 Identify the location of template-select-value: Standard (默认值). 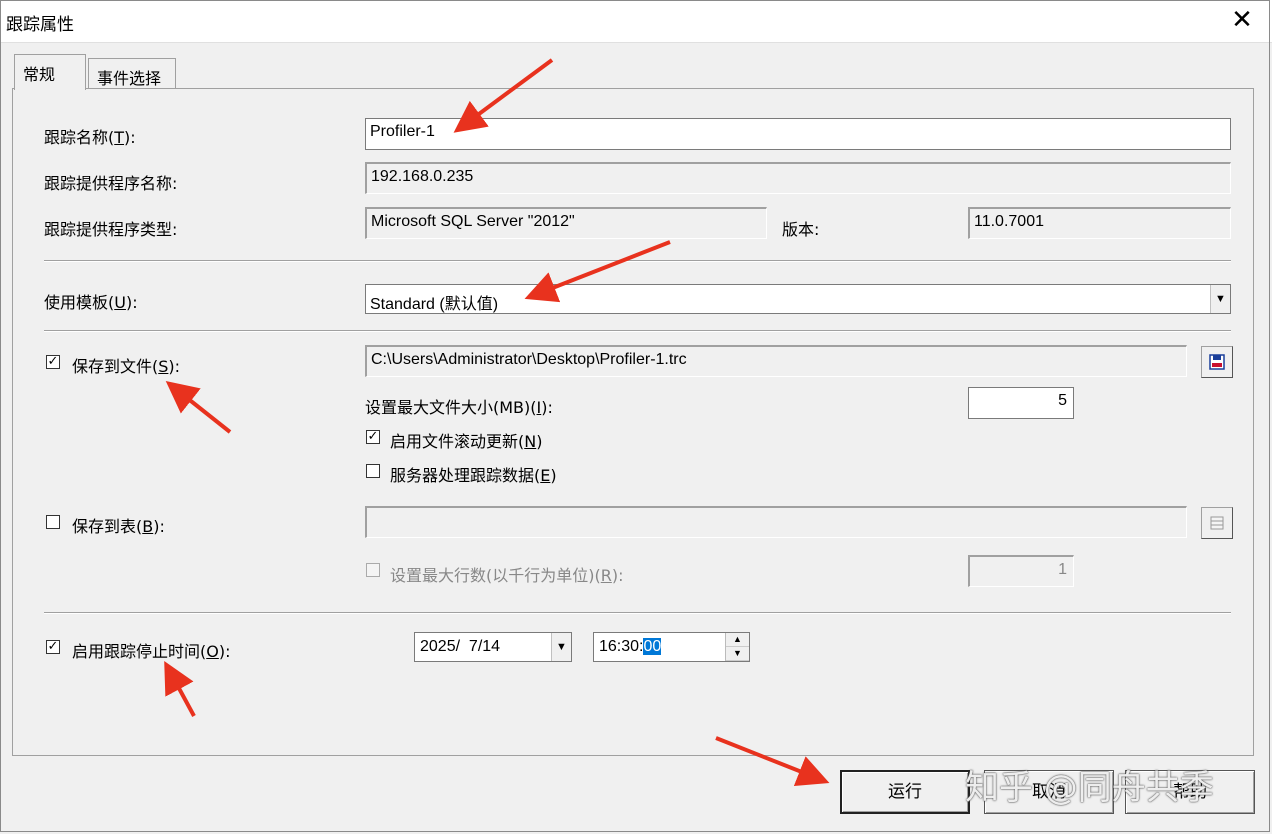
(434, 304).